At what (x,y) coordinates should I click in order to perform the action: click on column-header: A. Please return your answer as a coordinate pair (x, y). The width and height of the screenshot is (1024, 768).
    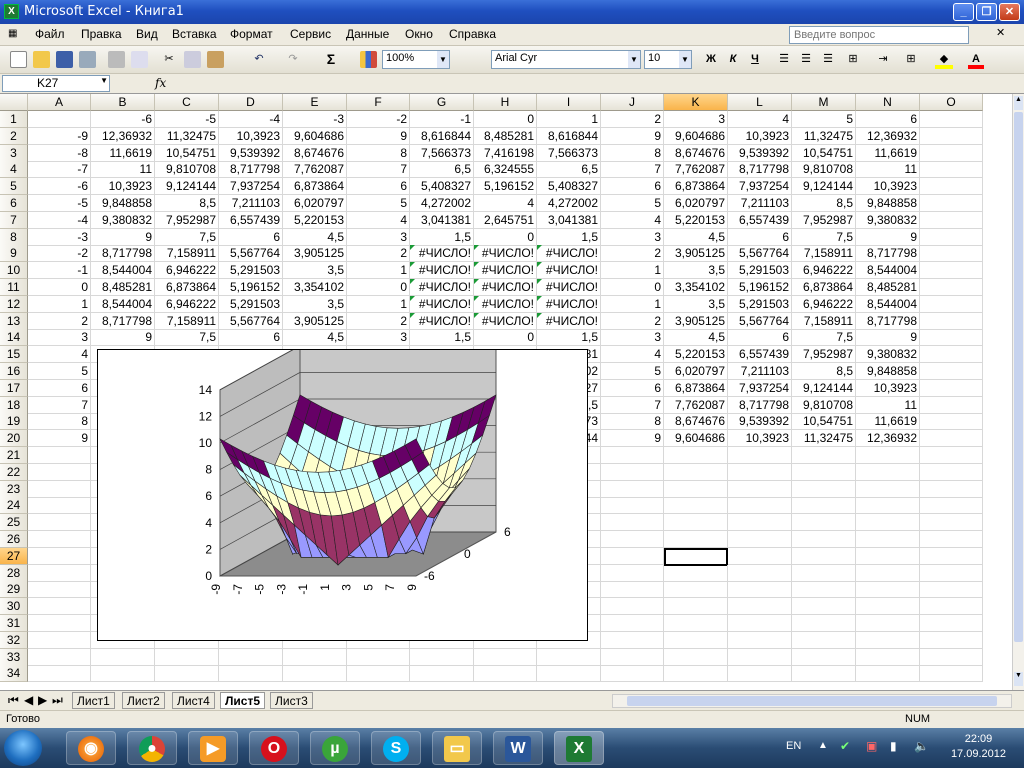
    Looking at the image, I should click on (59, 102).